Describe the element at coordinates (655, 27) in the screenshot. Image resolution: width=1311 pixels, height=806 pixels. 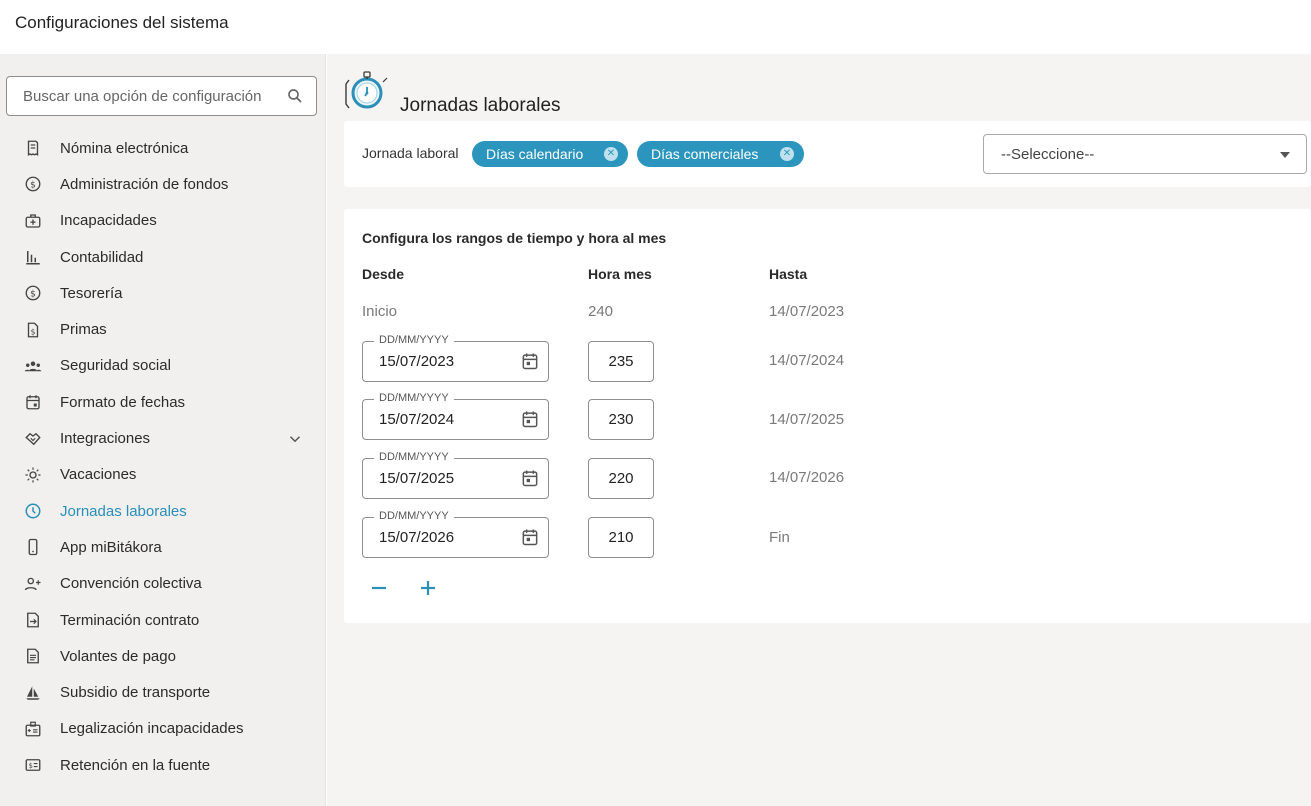
I see `top-bar: Configuraciones del sistema` at that location.